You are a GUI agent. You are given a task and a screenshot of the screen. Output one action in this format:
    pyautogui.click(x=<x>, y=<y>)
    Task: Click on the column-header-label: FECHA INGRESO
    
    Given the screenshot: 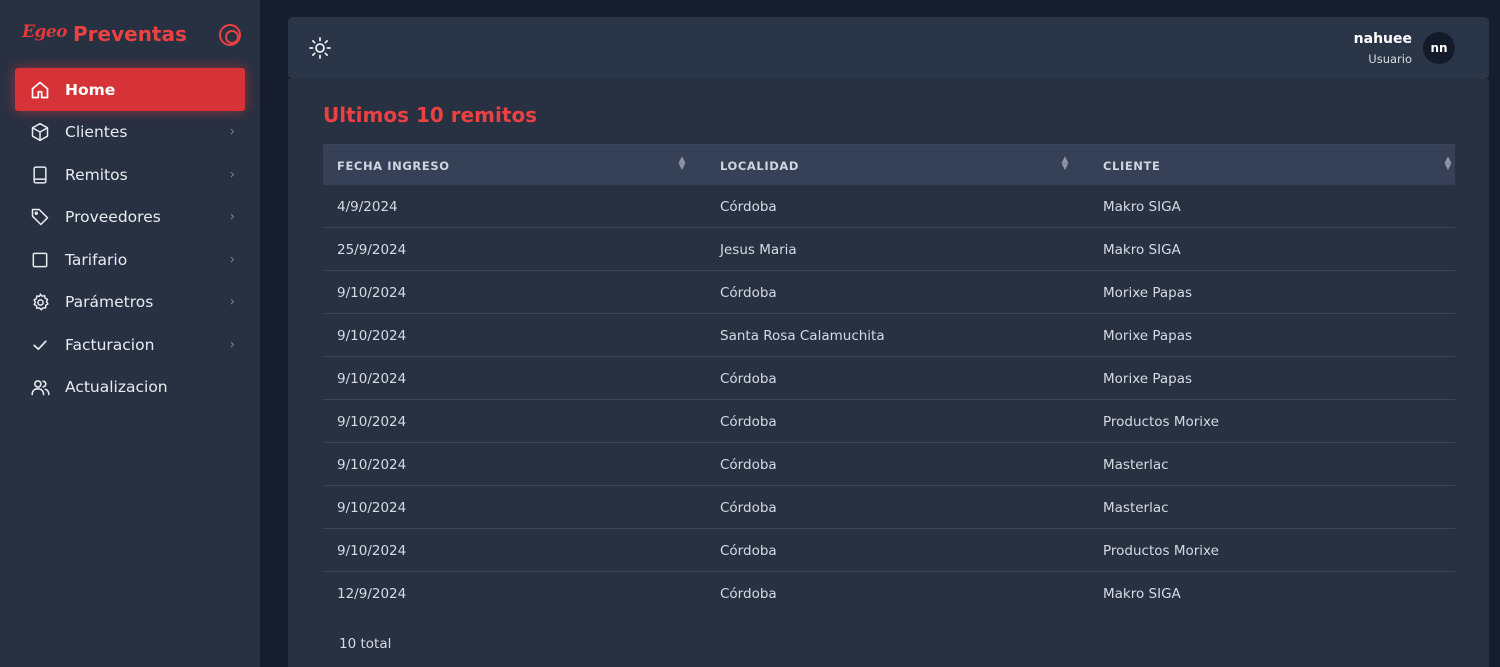 What is the action you would take?
    pyautogui.click(x=393, y=165)
    